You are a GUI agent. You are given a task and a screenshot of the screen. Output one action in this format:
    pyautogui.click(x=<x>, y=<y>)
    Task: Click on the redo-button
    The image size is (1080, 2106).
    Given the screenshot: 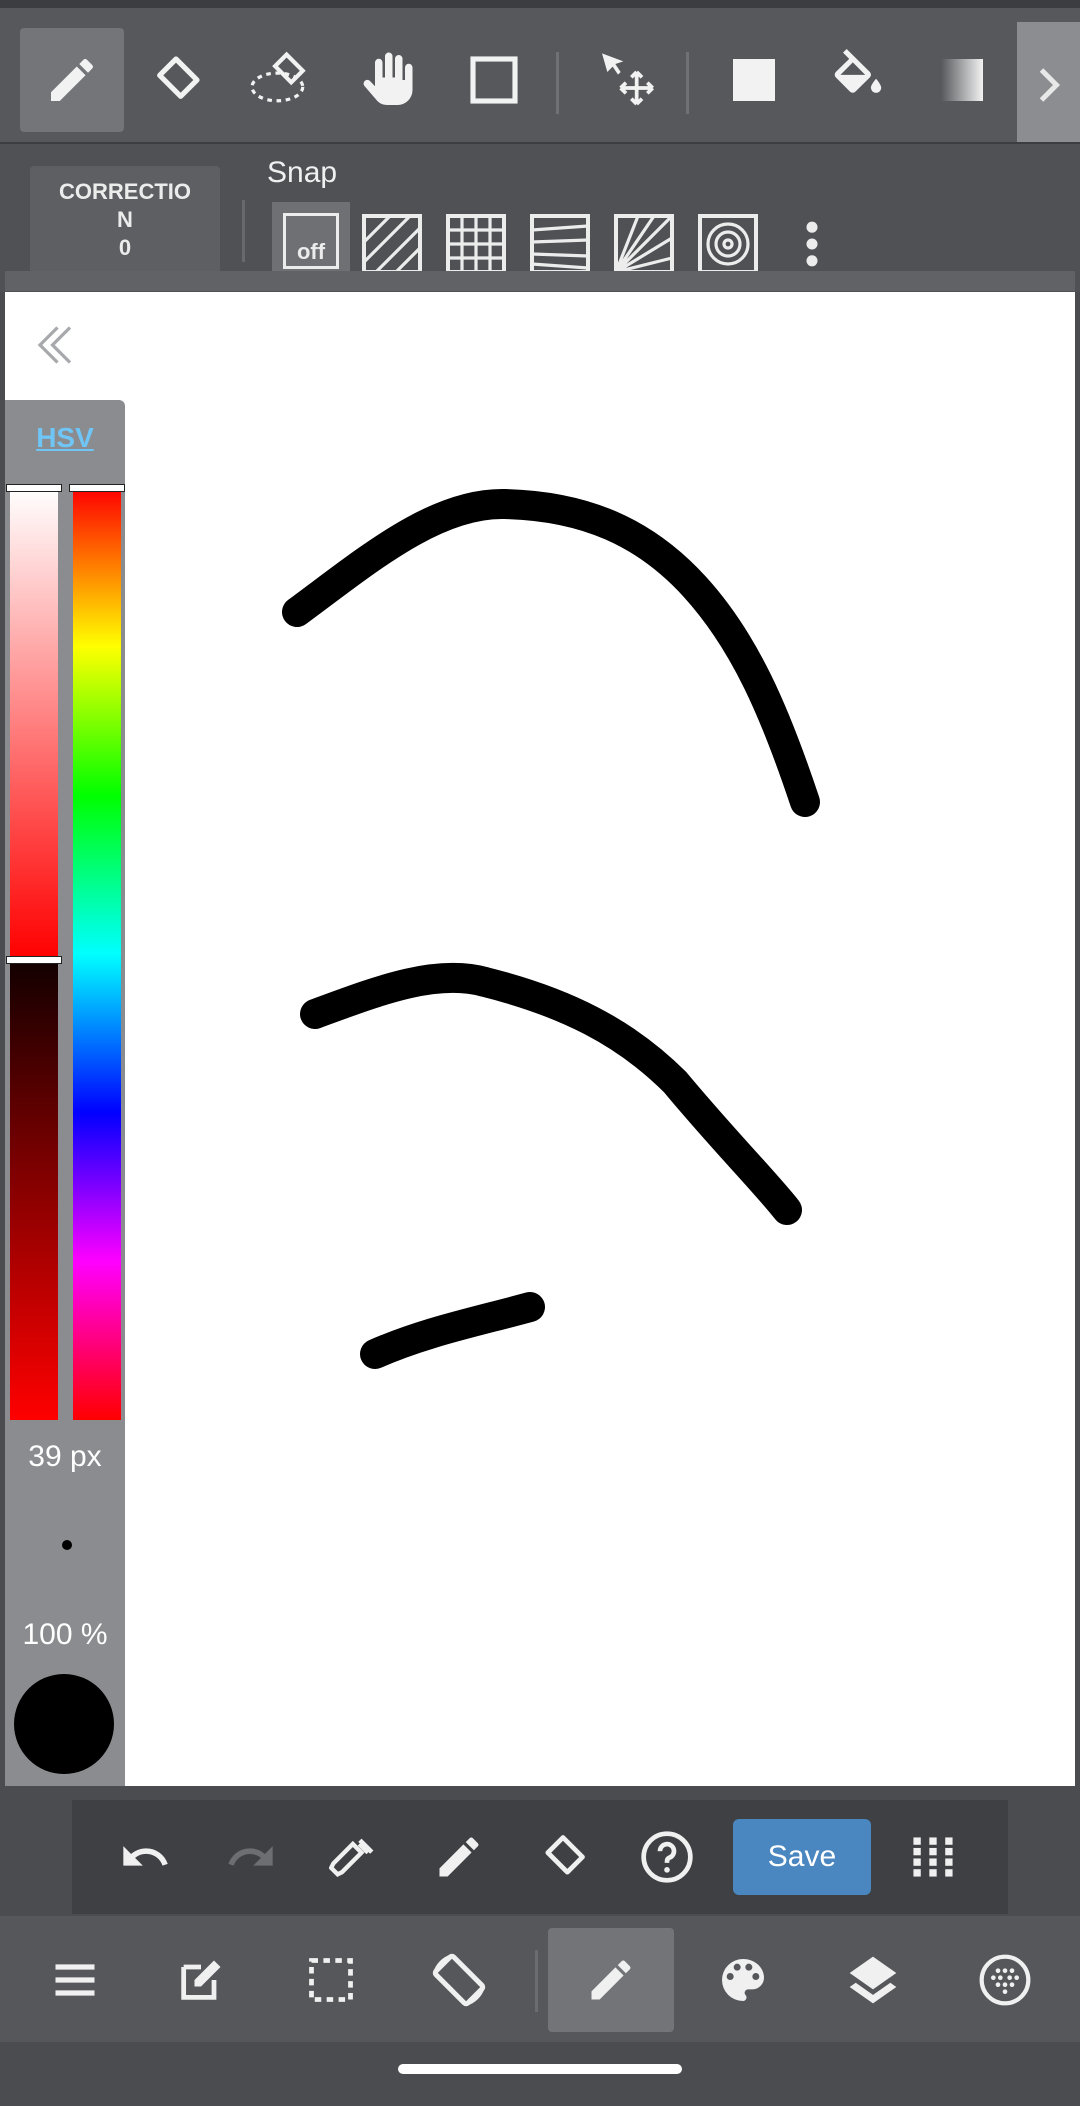 What is the action you would take?
    pyautogui.click(x=251, y=1857)
    